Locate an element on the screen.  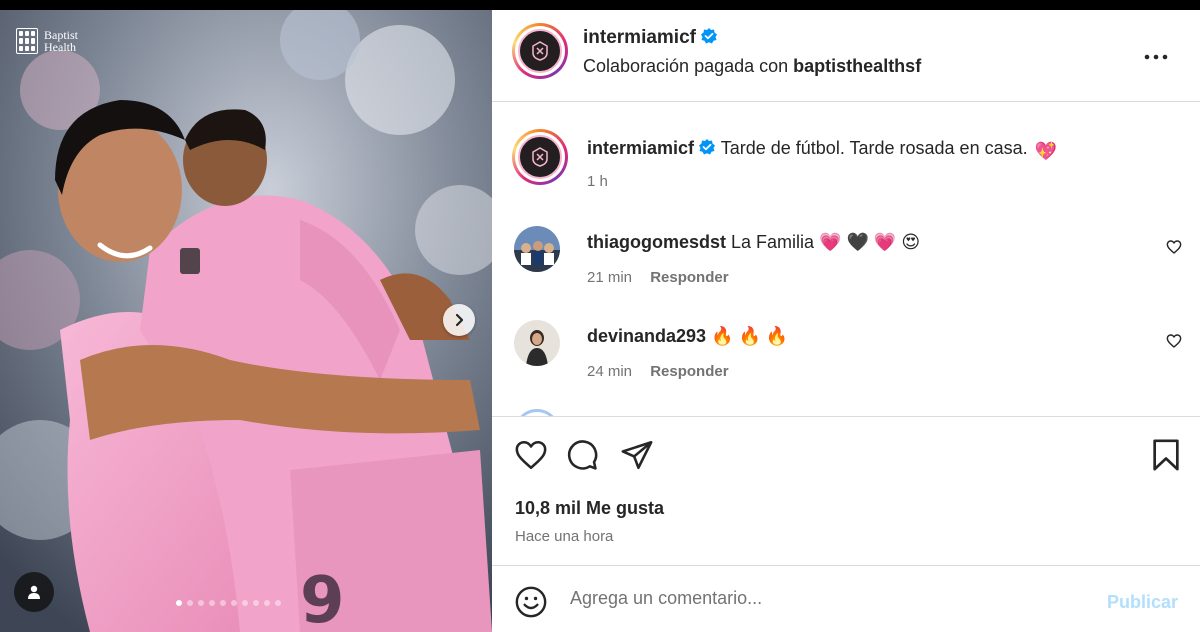
save-button is located at coordinates (1166, 457).